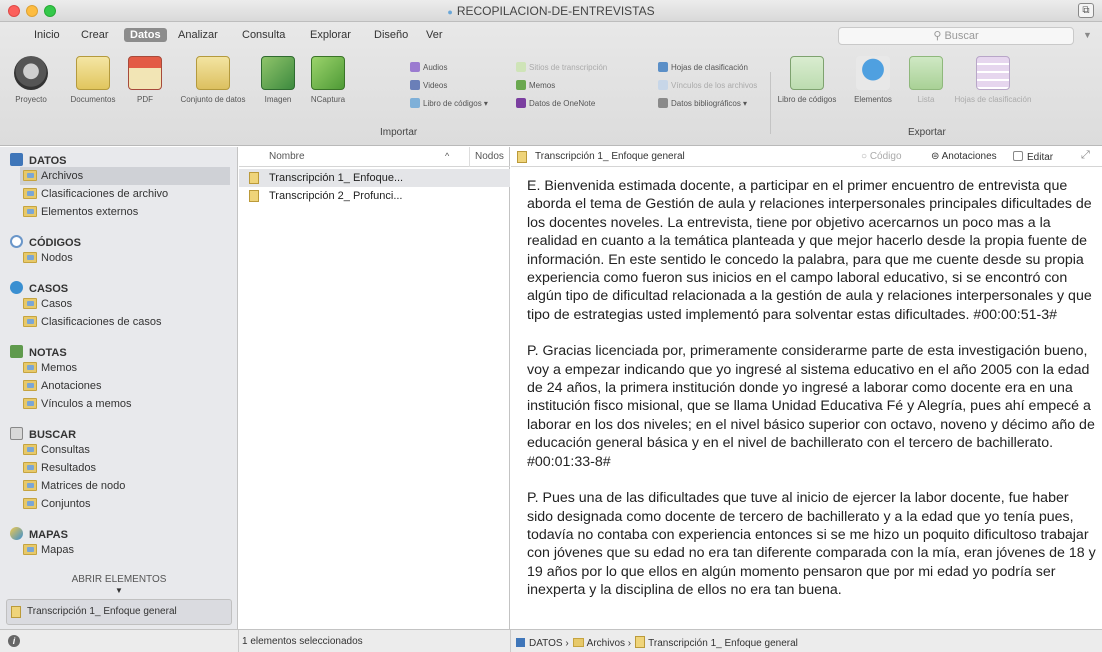  I want to click on nav-item-archivos: Archivos, so click(125, 176).